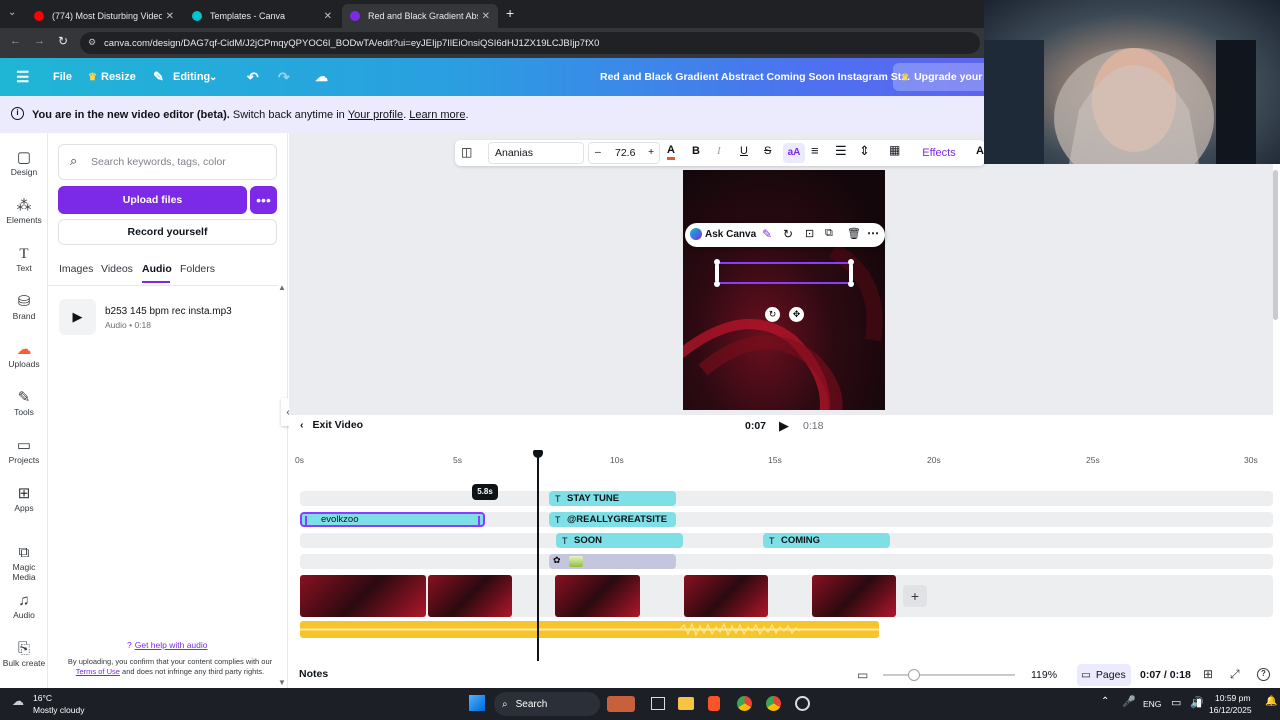 The height and width of the screenshot is (720, 1280). What do you see at coordinates (263, 200) in the screenshot?
I see `more-options-icon: •••` at bounding box center [263, 200].